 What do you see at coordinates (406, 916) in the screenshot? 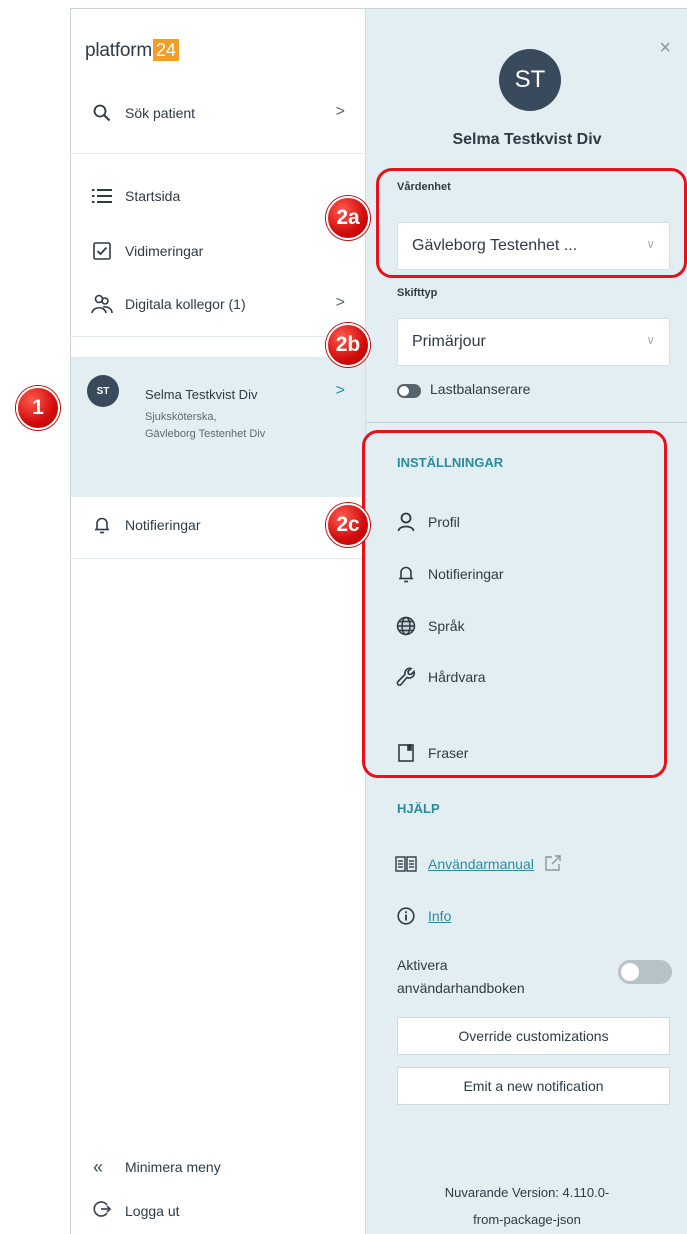
I see `info-icon` at bounding box center [406, 916].